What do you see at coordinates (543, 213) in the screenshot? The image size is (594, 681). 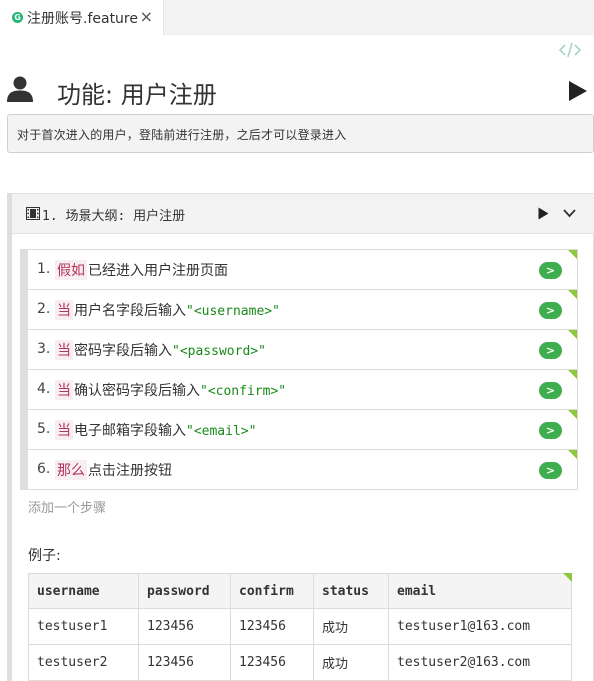 I see `run-scenario-play-icon` at bounding box center [543, 213].